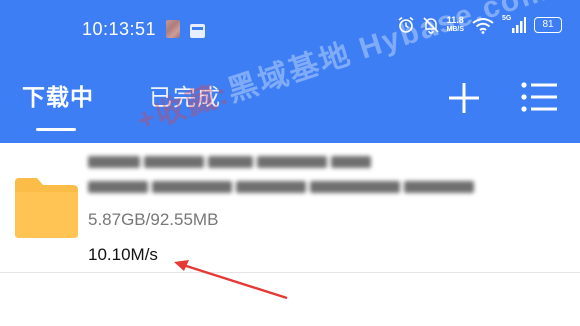 Image resolution: width=580 pixels, height=326 pixels. What do you see at coordinates (173, 29) in the screenshot?
I see `notification-thumbnail-icon` at bounding box center [173, 29].